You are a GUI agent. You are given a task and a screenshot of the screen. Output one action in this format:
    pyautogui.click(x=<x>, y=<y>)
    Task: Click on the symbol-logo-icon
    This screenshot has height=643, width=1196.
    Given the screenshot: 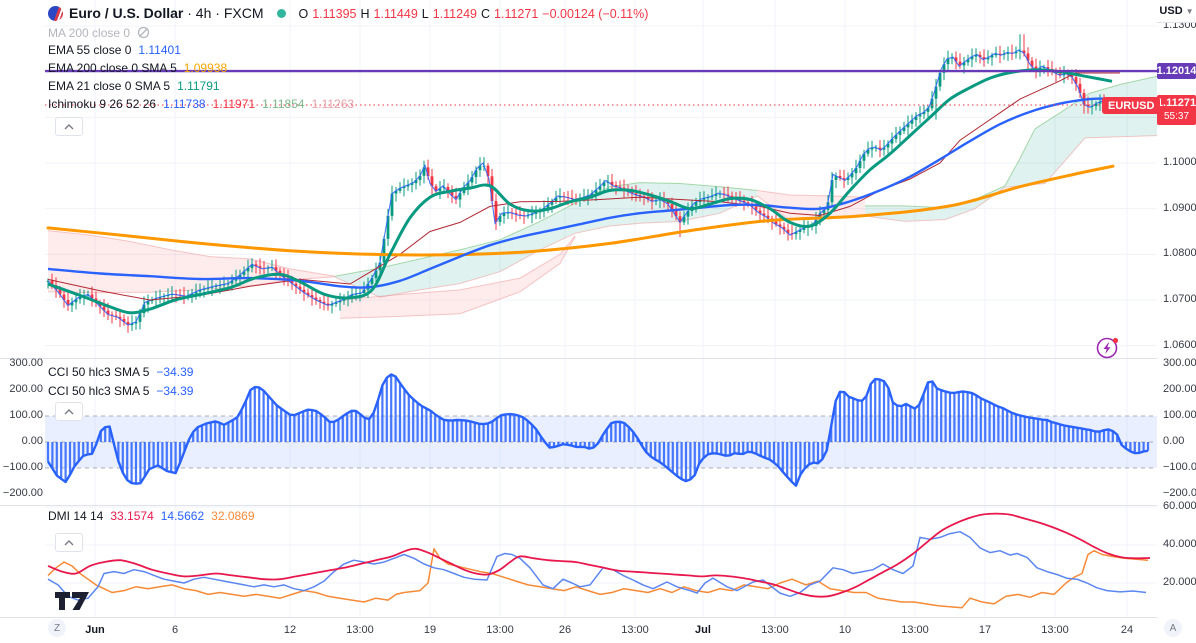 What is the action you would take?
    pyautogui.click(x=55, y=13)
    